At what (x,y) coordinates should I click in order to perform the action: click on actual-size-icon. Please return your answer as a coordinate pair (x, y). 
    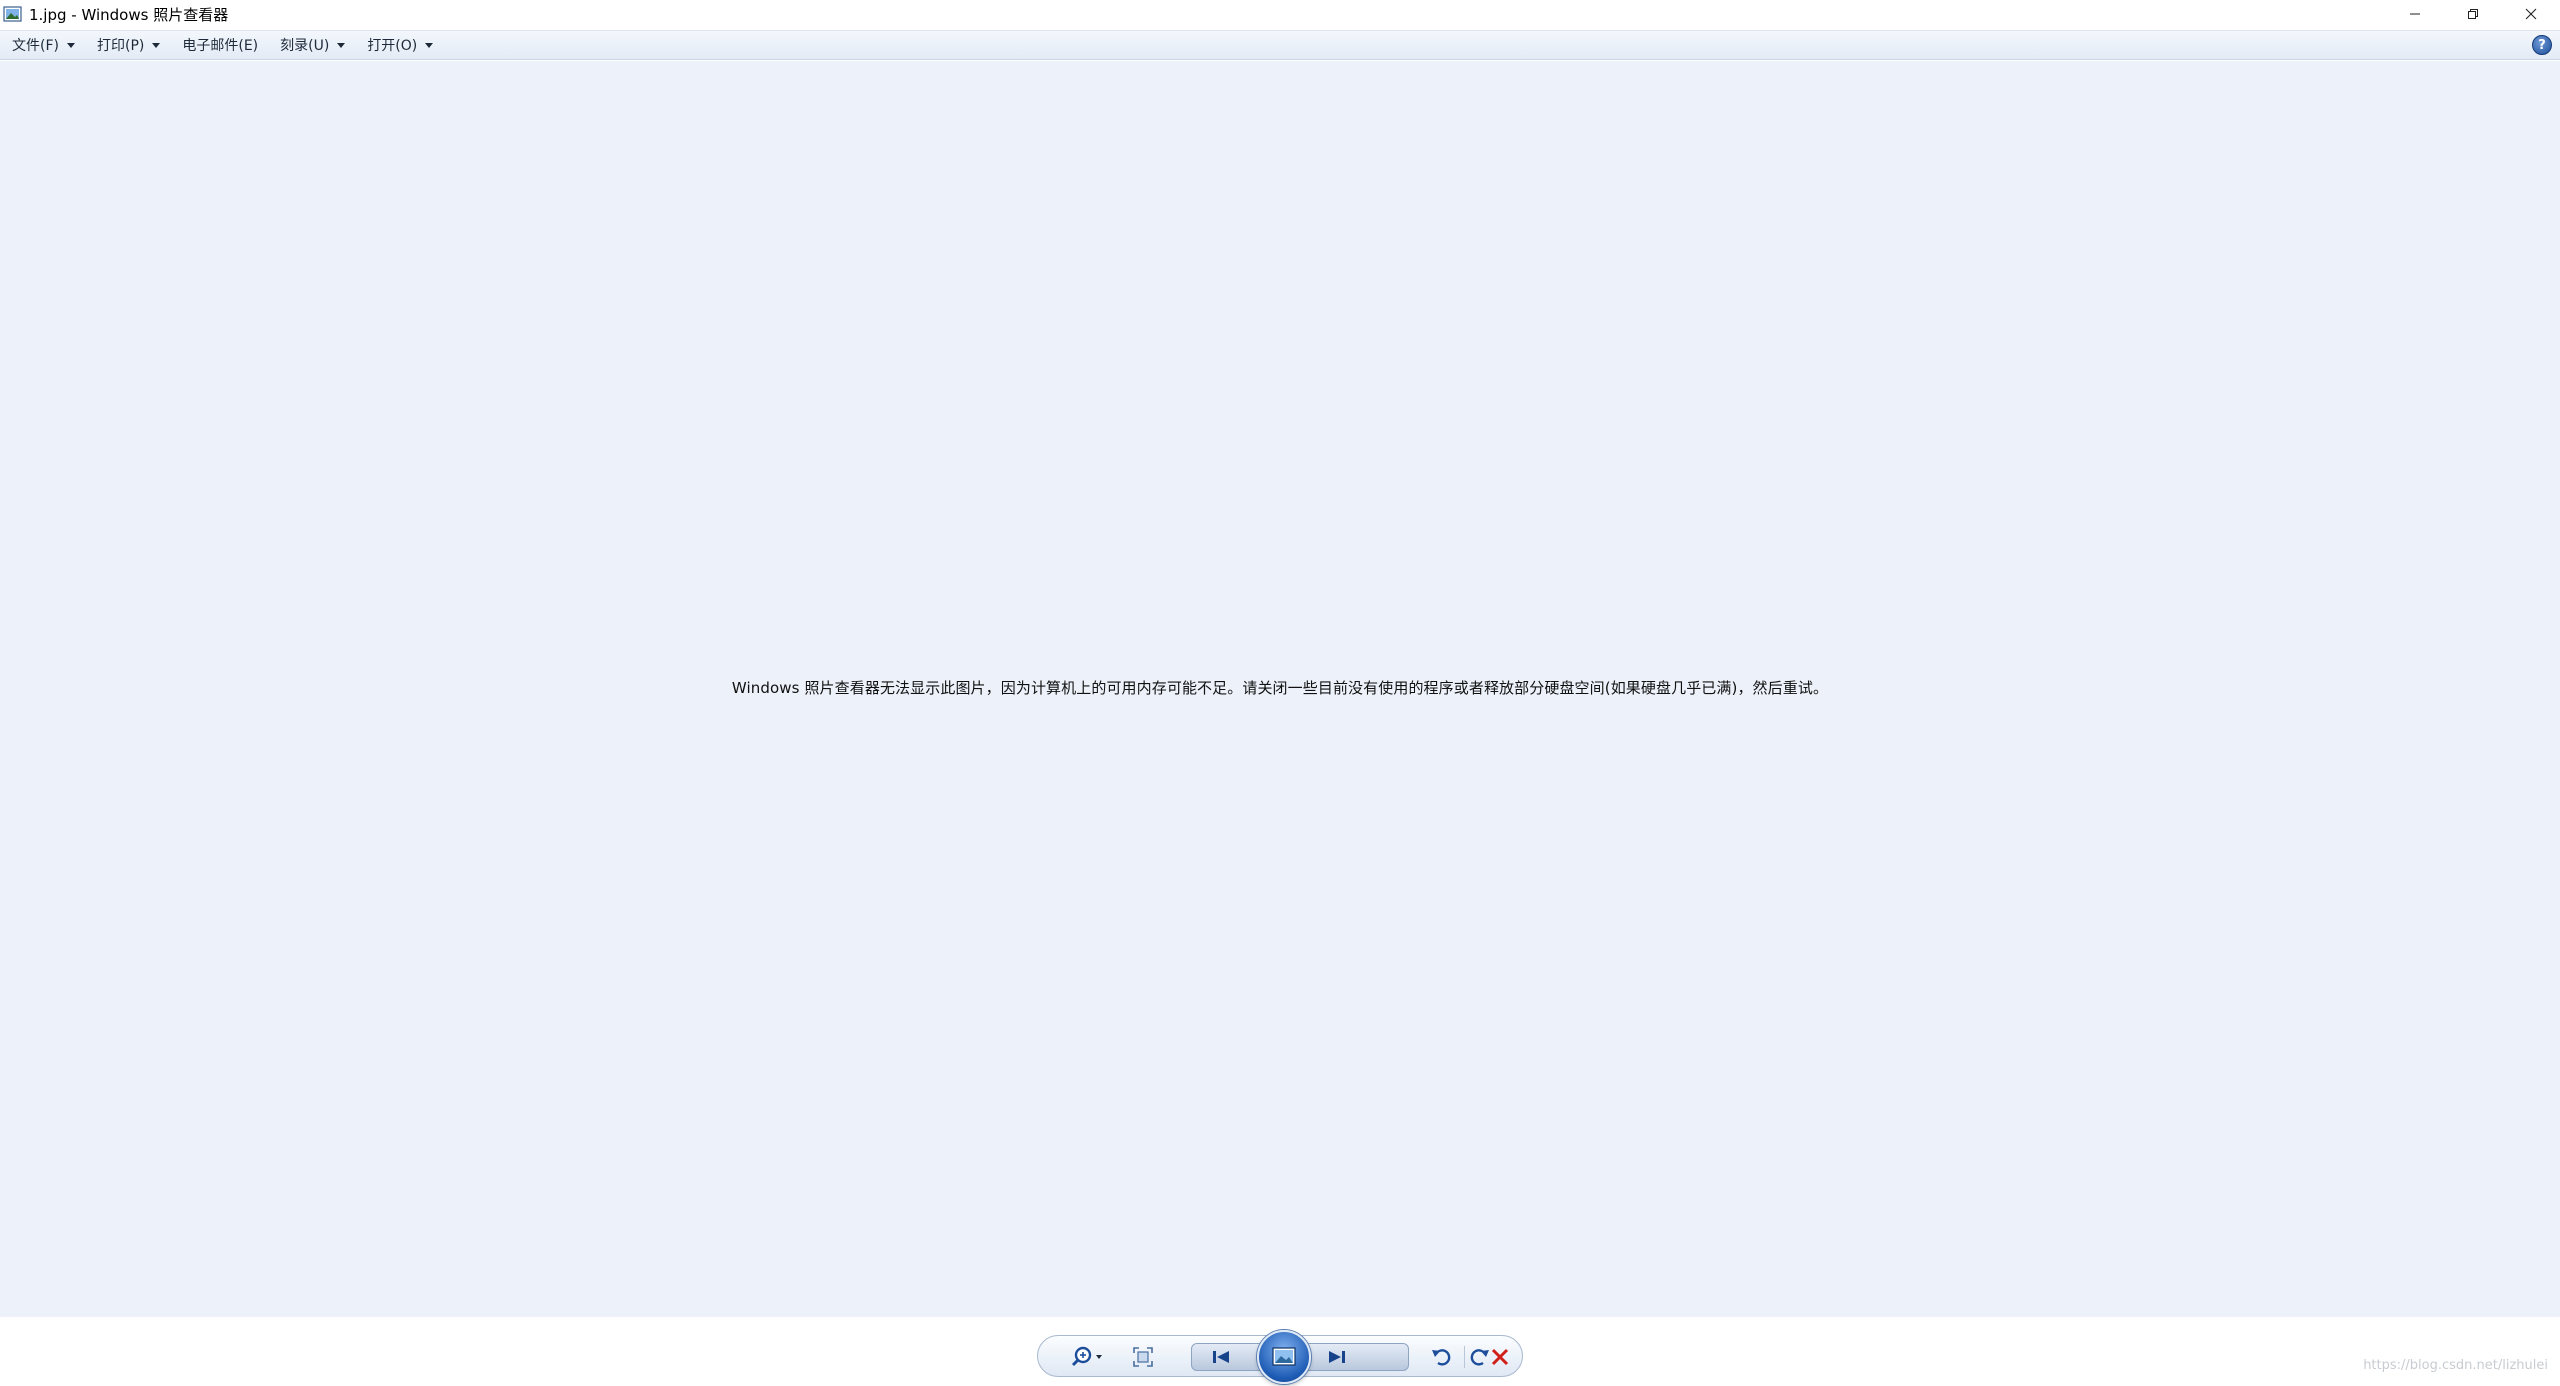
    Looking at the image, I should click on (1143, 1357).